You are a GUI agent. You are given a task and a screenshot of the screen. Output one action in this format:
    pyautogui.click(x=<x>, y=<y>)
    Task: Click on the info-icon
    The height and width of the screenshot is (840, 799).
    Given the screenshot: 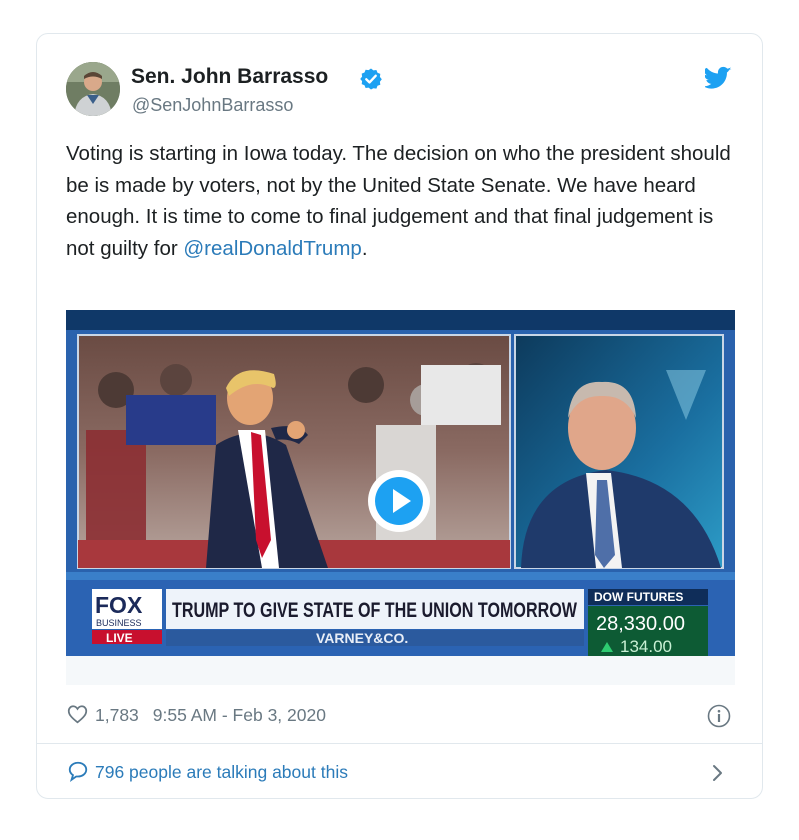 What is the action you would take?
    pyautogui.click(x=719, y=716)
    